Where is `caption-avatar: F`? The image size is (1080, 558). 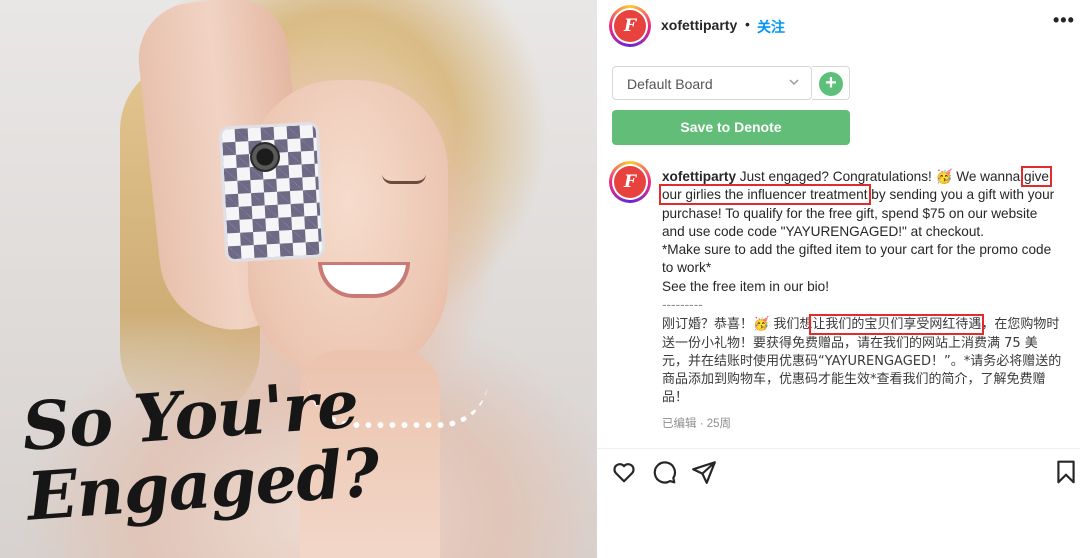 caption-avatar: F is located at coordinates (630, 182).